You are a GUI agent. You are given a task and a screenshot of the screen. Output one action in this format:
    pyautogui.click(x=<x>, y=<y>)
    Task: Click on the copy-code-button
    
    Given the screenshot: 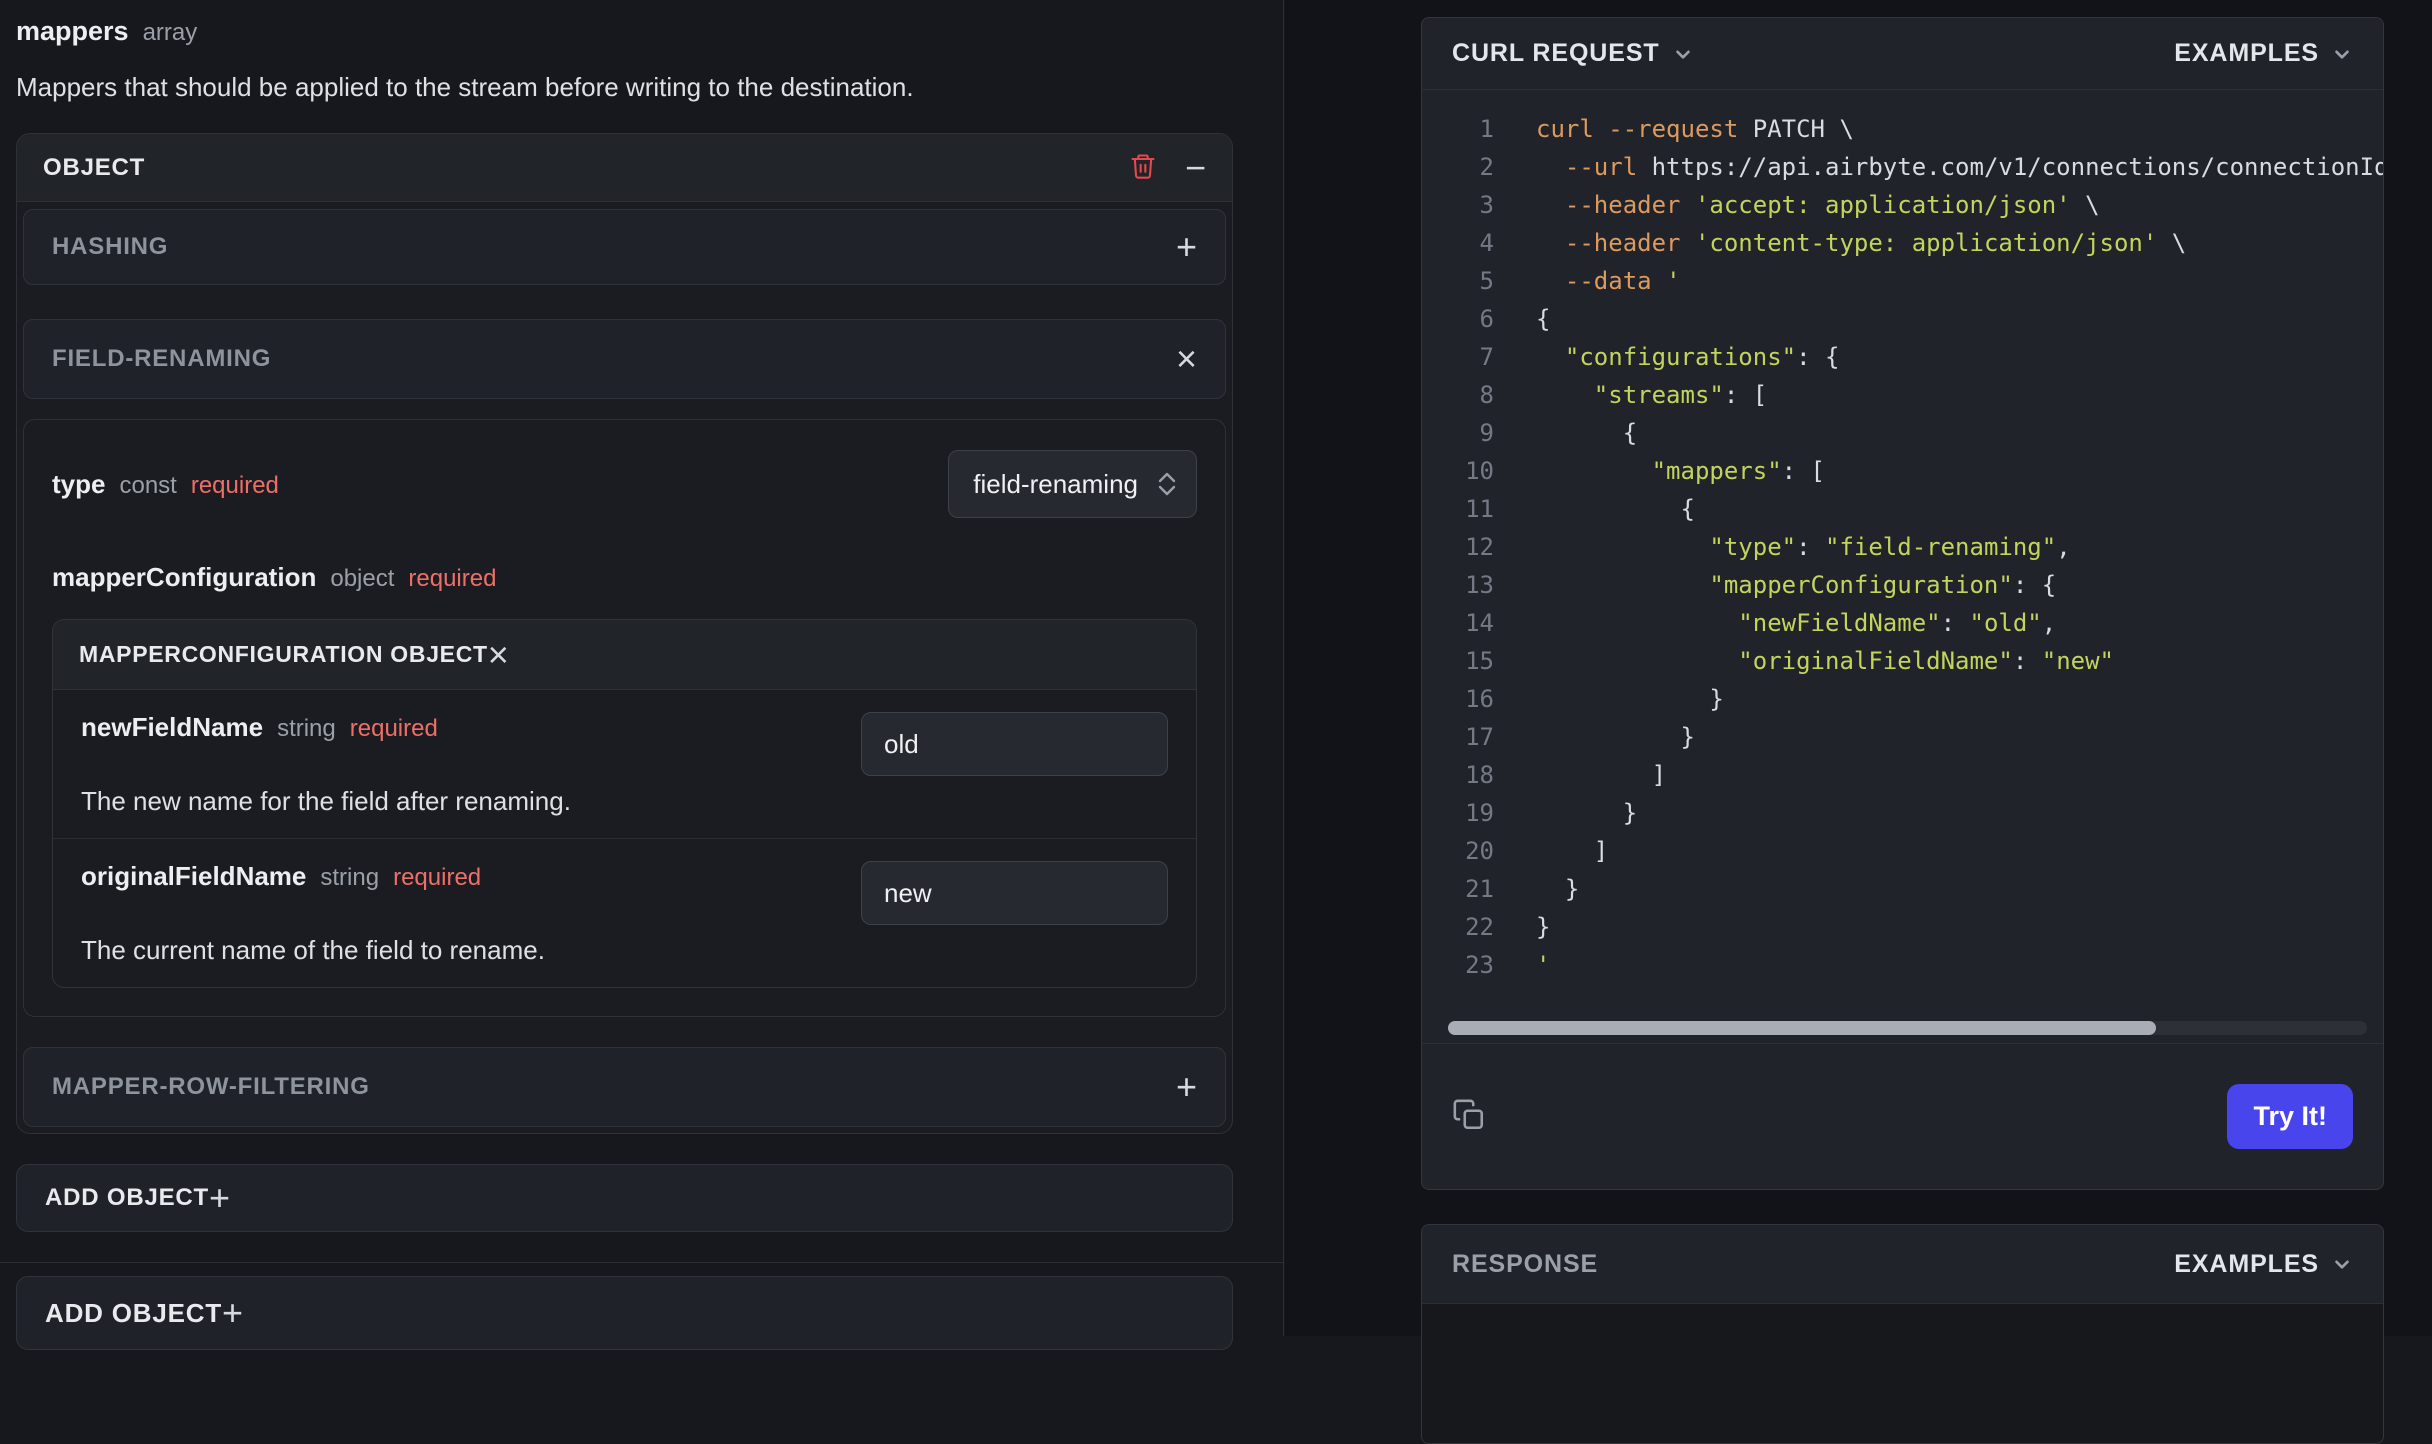 What is the action you would take?
    pyautogui.click(x=1469, y=1116)
    